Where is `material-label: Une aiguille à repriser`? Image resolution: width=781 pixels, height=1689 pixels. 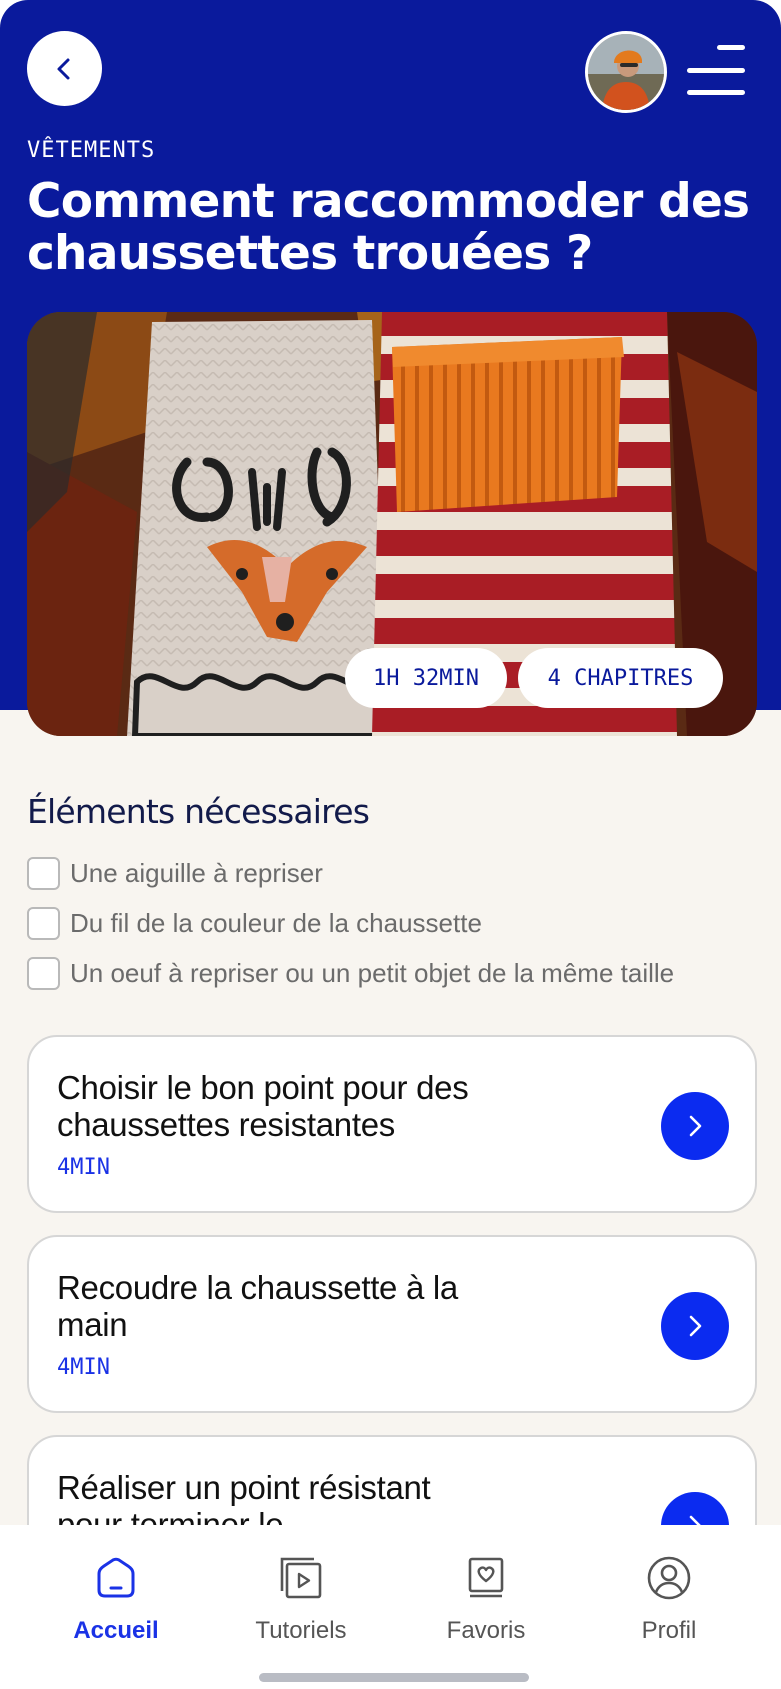 material-label: Une aiguille à repriser is located at coordinates (196, 873).